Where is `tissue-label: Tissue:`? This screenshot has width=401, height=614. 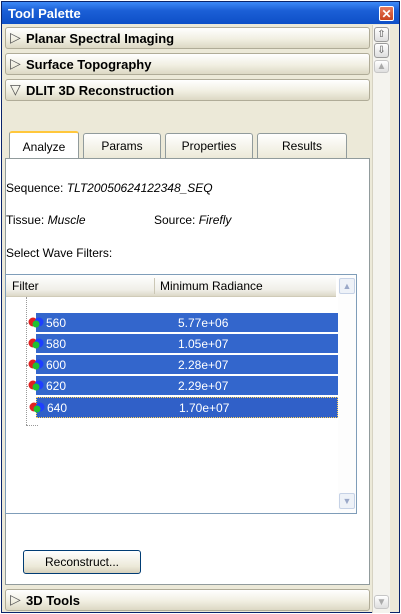 tissue-label: Tissue: is located at coordinates (25, 220).